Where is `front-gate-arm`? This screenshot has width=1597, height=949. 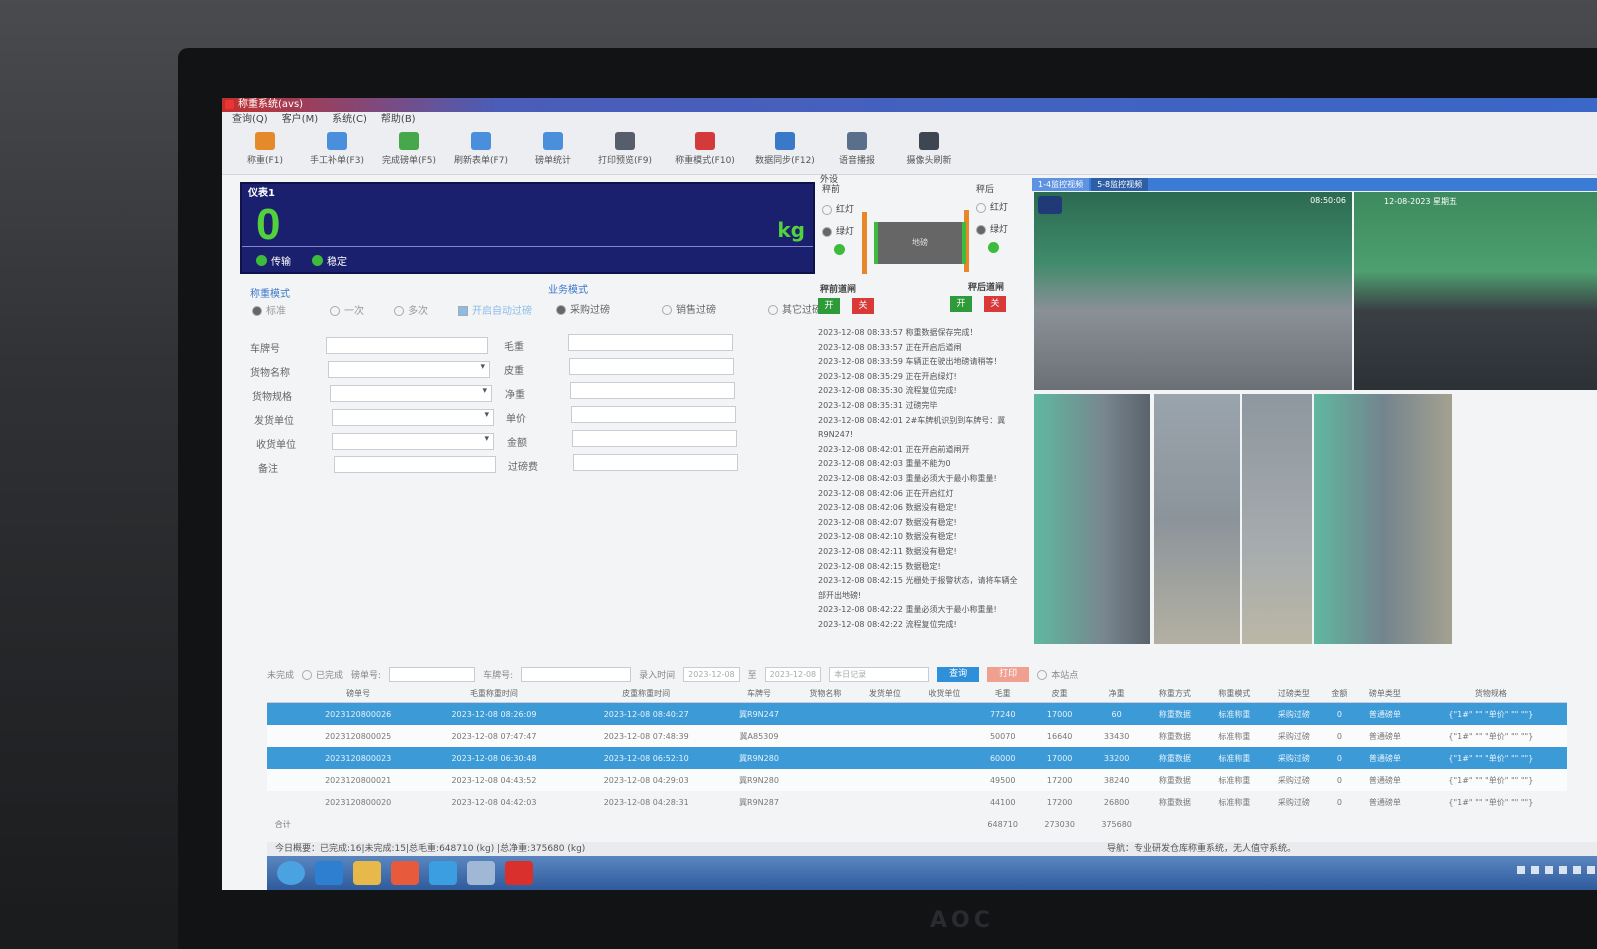 front-gate-arm is located at coordinates (864, 243).